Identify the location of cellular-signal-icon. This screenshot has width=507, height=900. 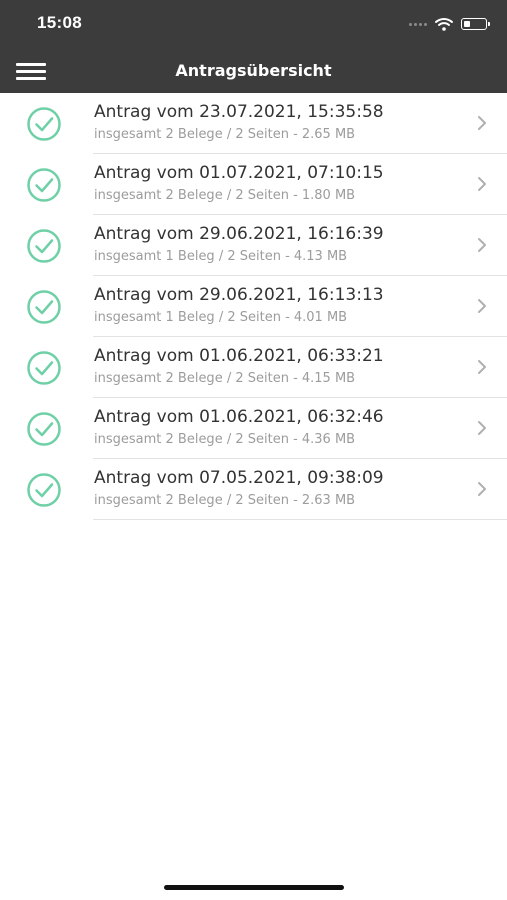
(418, 24).